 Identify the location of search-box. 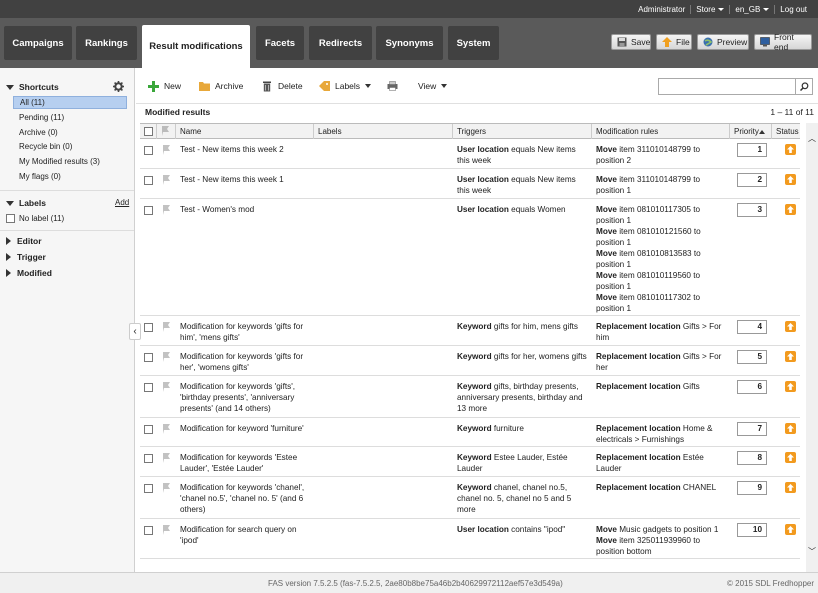
(735, 86).